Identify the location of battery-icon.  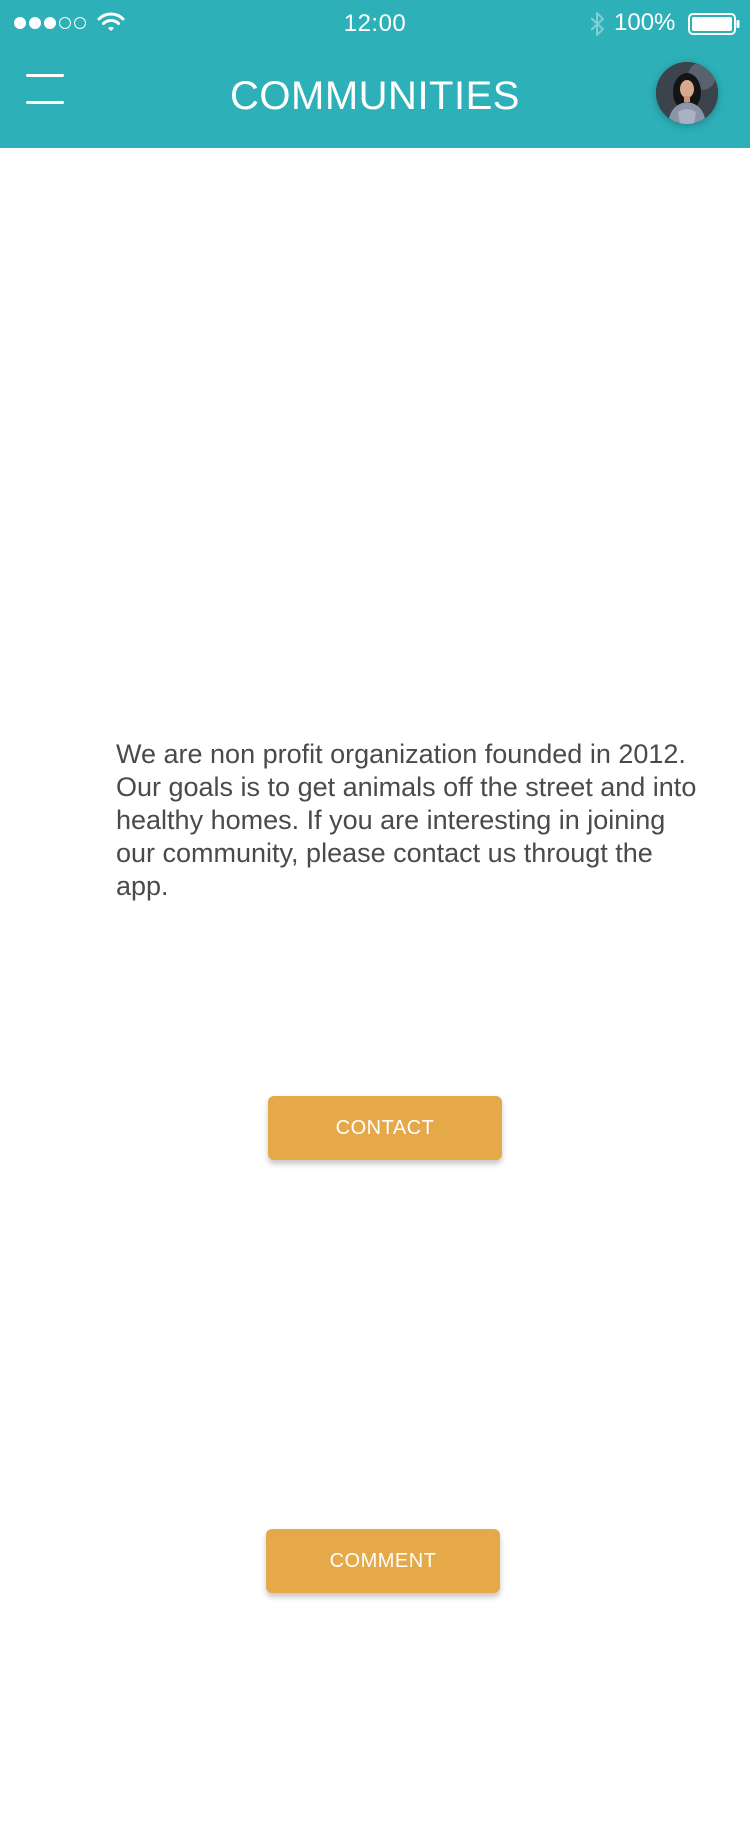
(714, 24).